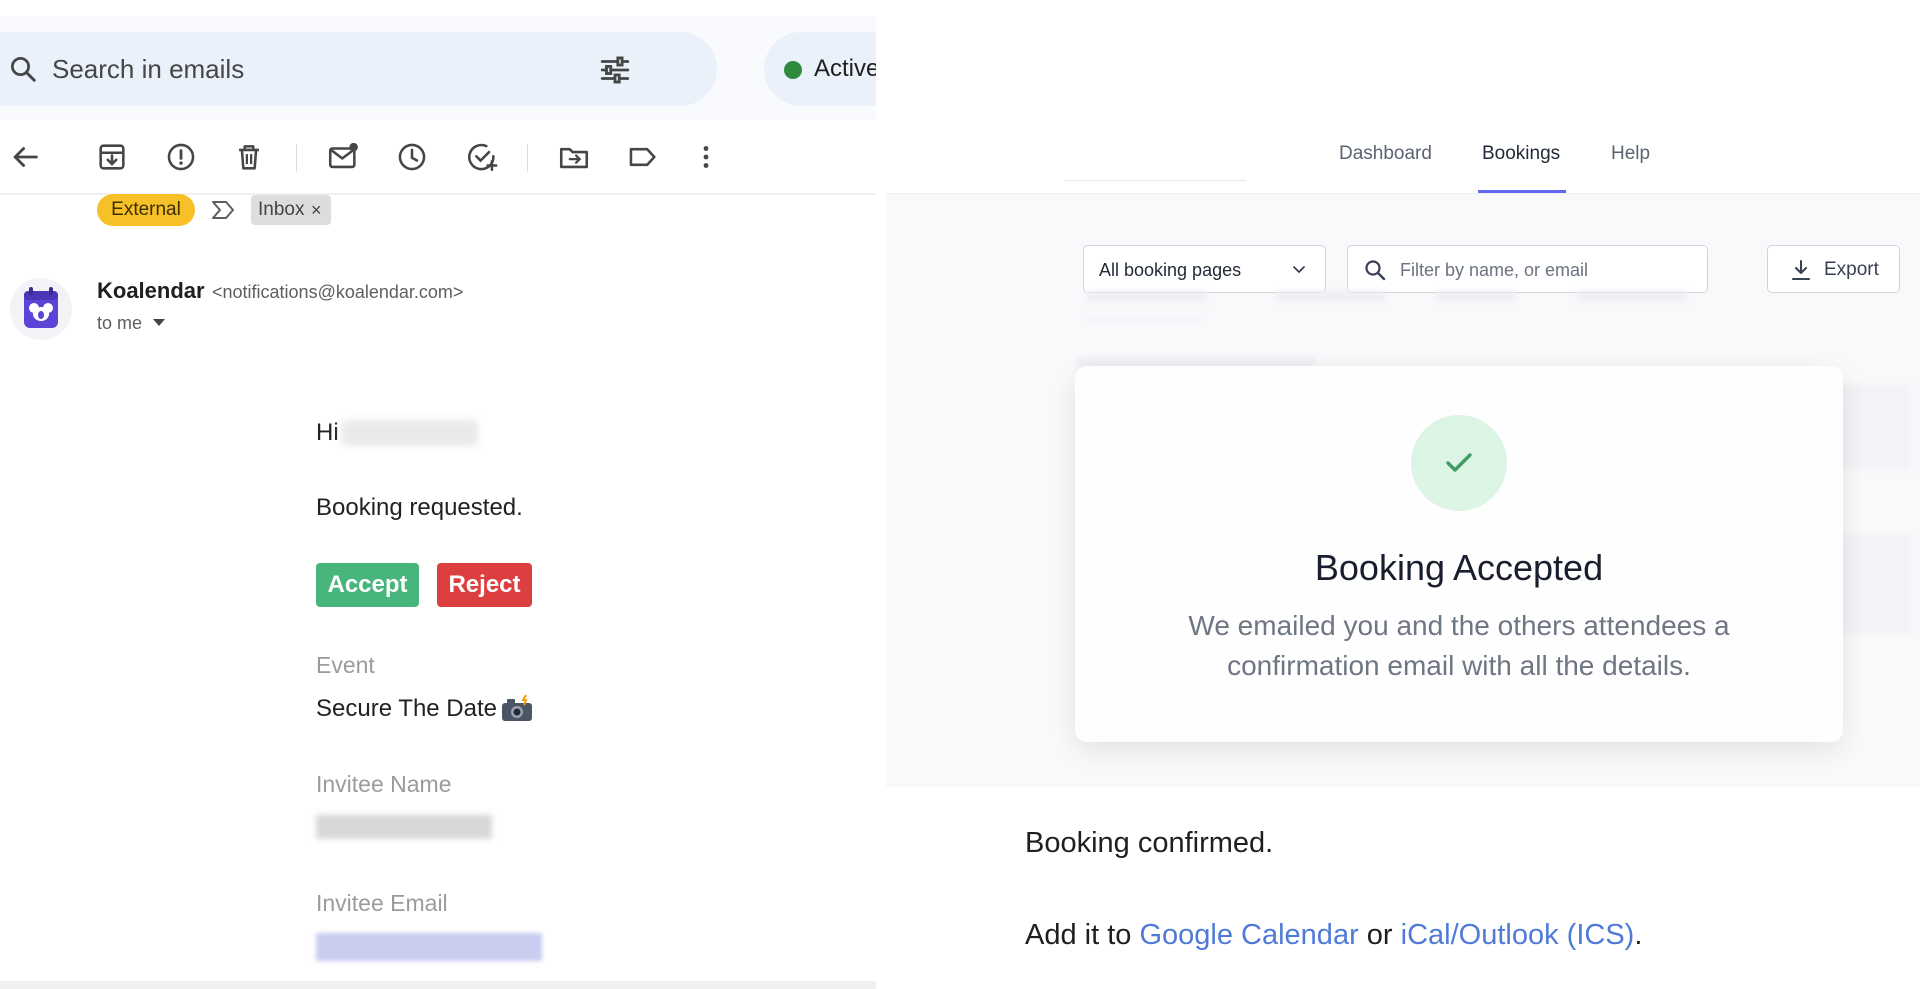 Image resolution: width=1920 pixels, height=989 pixels. What do you see at coordinates (438, 985) in the screenshot?
I see `bottom-divider` at bounding box center [438, 985].